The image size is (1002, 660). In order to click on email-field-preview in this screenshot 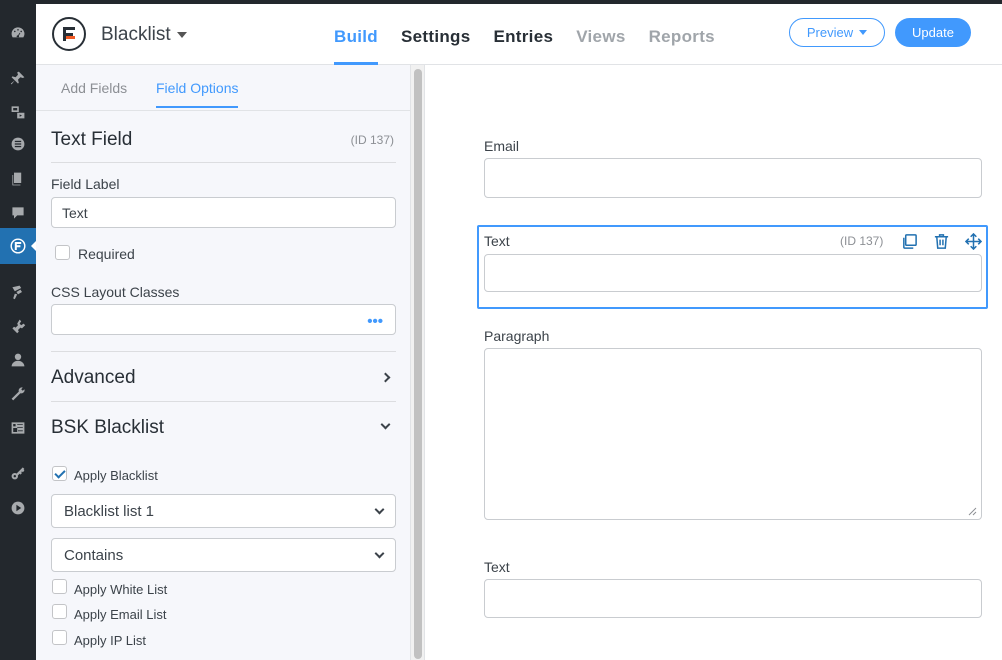, I will do `click(733, 178)`.